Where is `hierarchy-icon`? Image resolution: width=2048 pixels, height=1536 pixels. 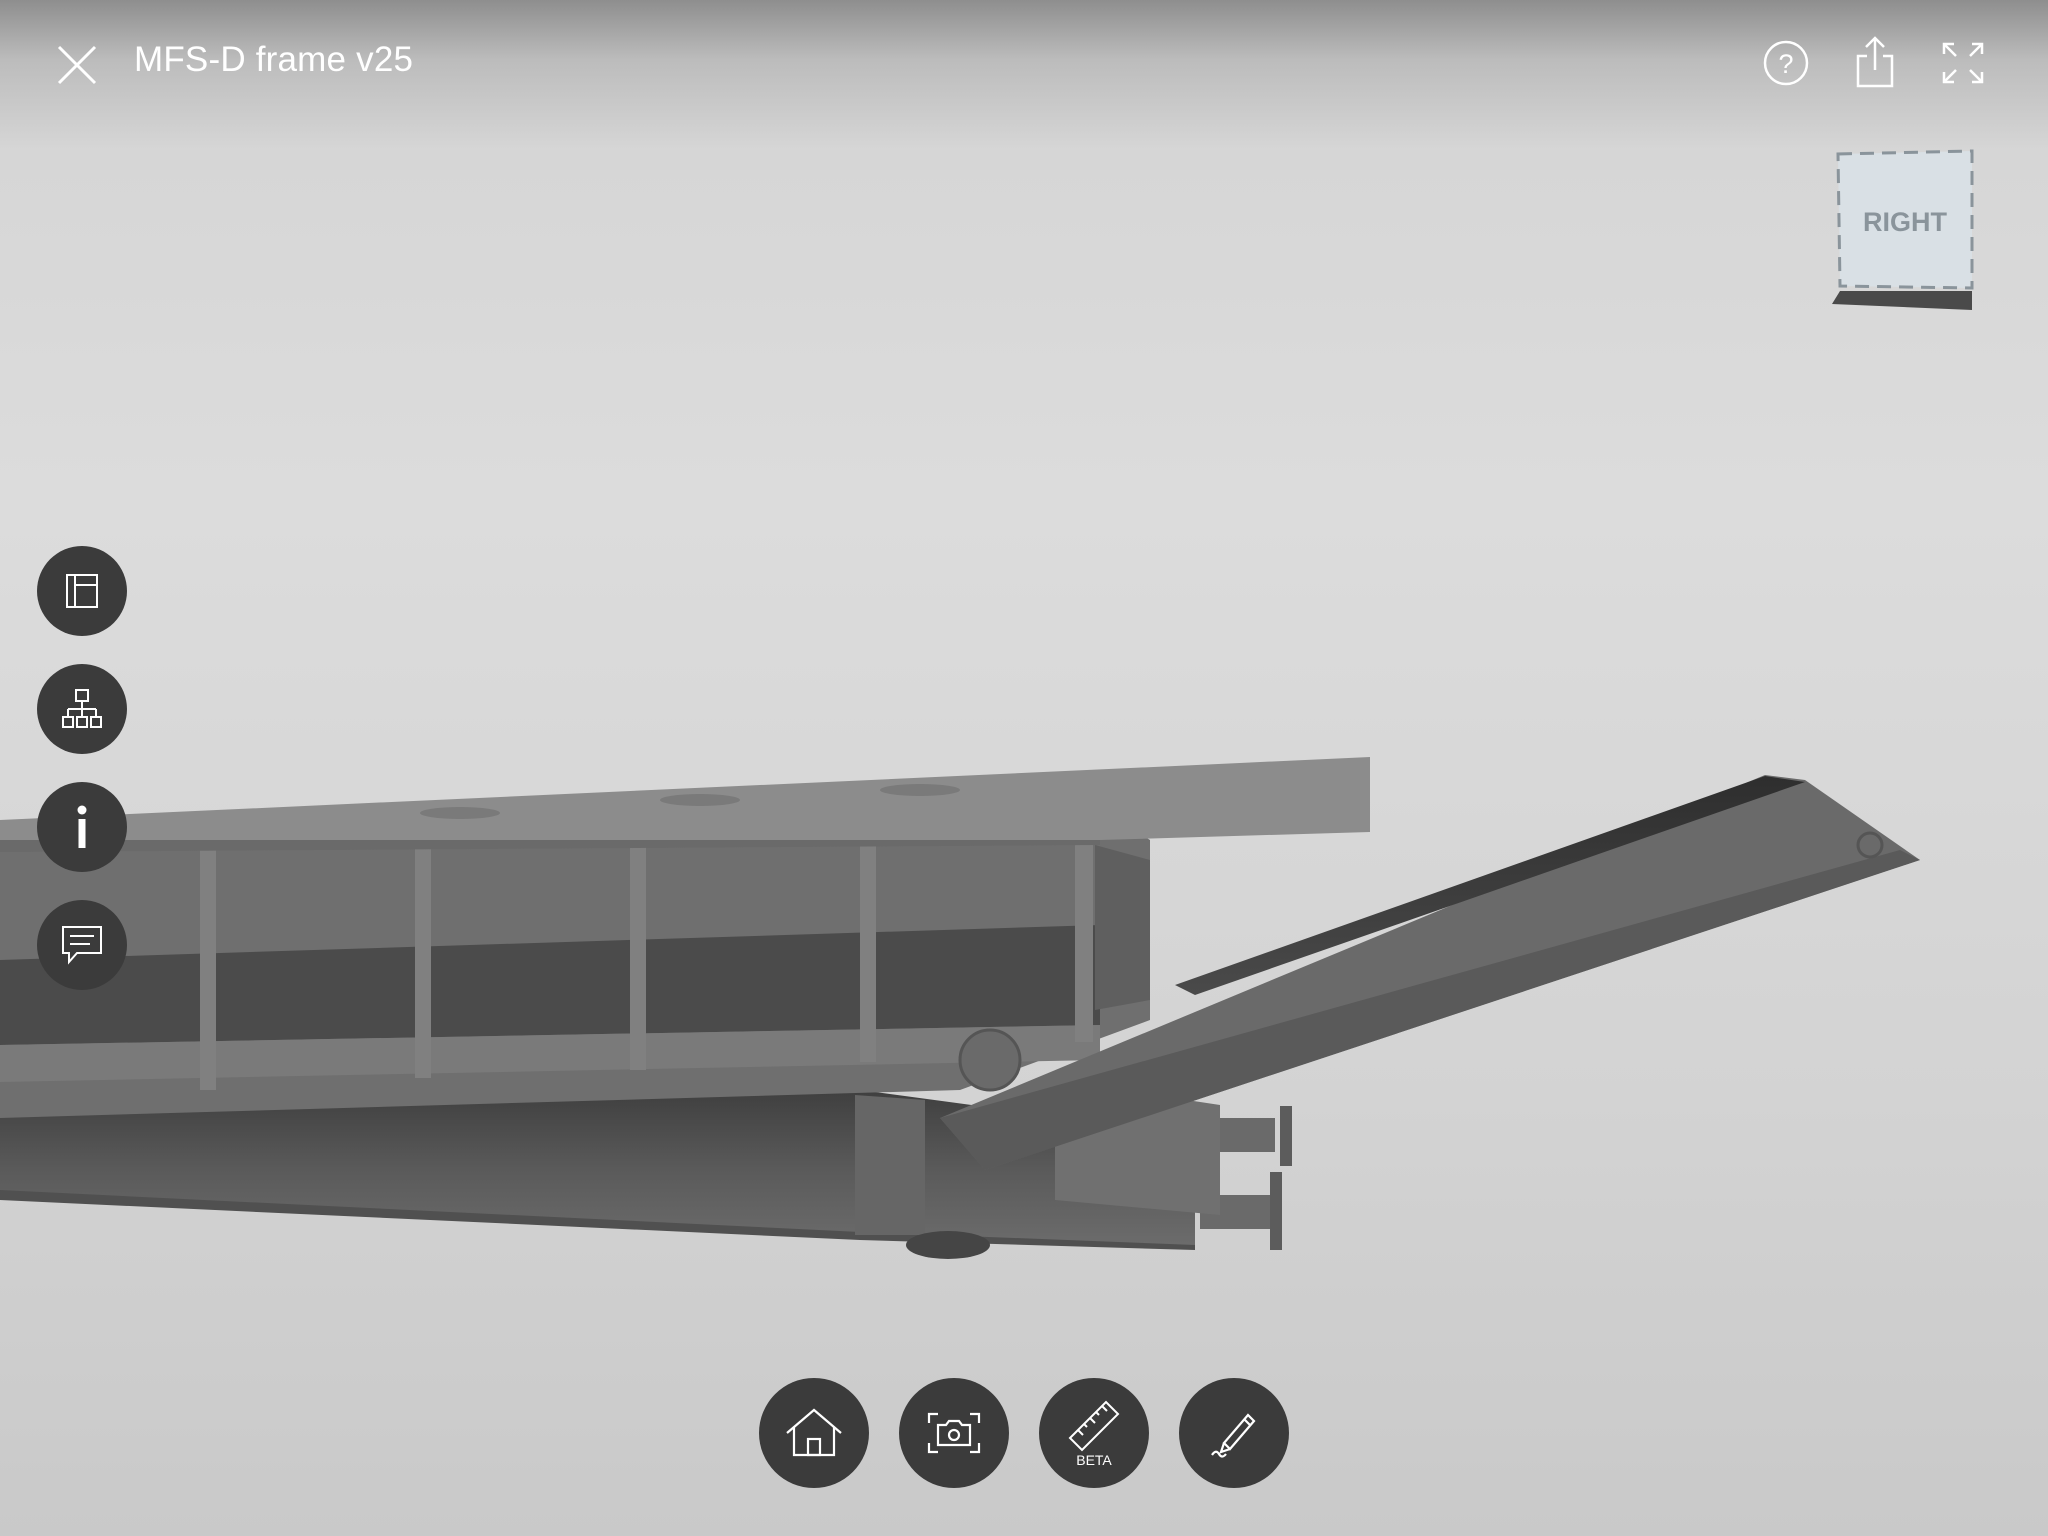 hierarchy-icon is located at coordinates (82, 708).